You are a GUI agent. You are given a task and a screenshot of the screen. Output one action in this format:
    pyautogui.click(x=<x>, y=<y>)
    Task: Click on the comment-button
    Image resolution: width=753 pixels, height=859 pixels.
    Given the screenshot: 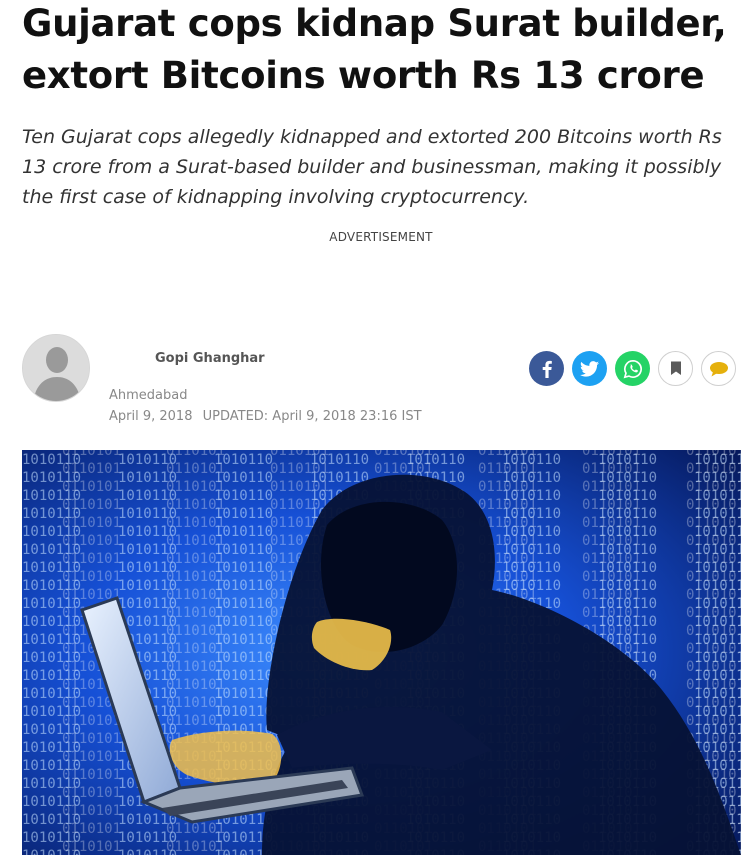 What is the action you would take?
    pyautogui.click(x=718, y=368)
    